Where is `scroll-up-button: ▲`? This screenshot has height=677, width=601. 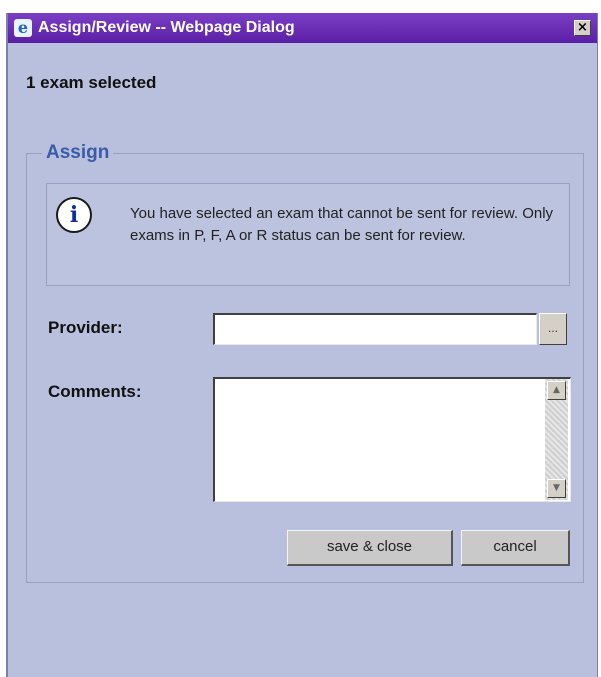
scroll-up-button: ▲ is located at coordinates (556, 390).